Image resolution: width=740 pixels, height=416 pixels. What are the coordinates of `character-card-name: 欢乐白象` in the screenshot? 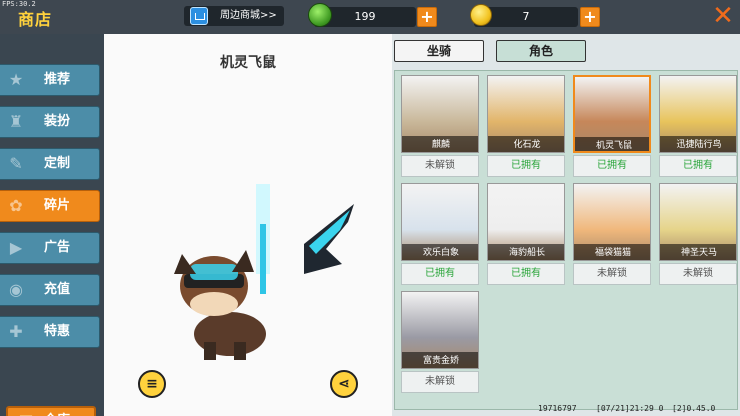 It's located at (440, 252).